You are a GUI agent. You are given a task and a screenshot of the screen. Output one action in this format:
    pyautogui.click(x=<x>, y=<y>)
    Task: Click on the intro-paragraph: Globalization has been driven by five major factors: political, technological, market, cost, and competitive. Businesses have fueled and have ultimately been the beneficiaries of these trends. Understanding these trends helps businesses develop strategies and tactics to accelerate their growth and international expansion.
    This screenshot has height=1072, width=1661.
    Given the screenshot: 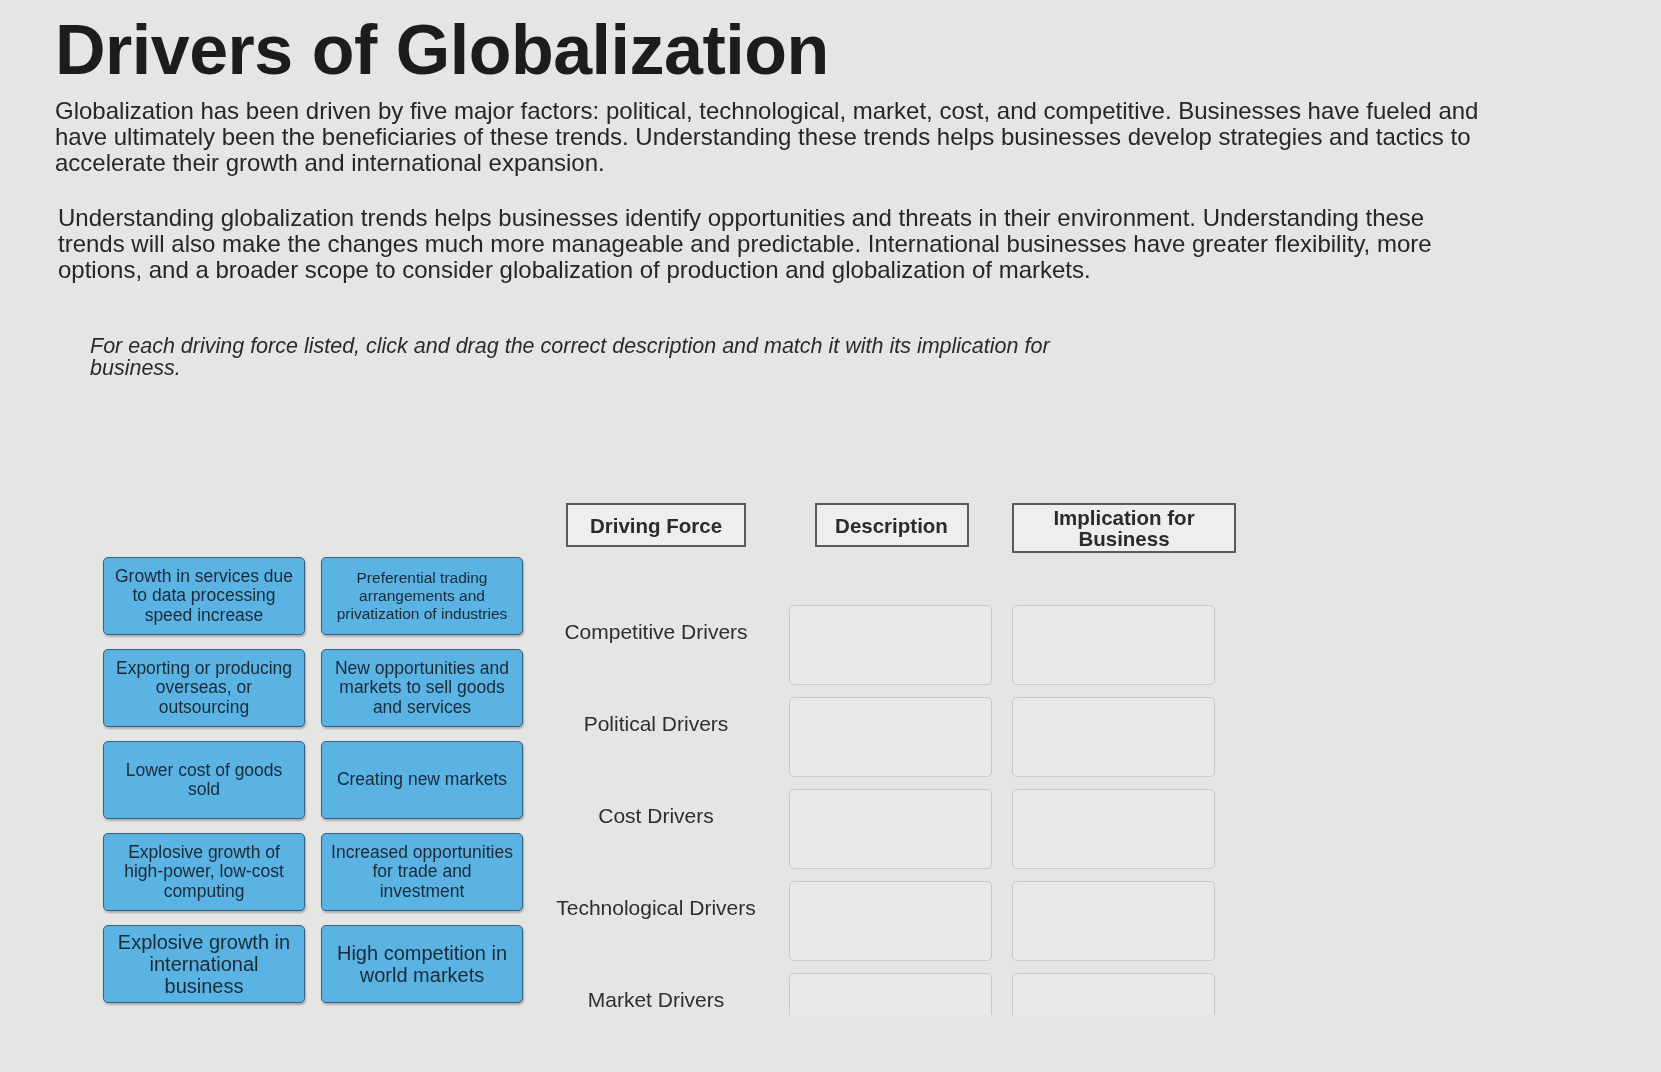 What is the action you would take?
    pyautogui.click(x=767, y=137)
    